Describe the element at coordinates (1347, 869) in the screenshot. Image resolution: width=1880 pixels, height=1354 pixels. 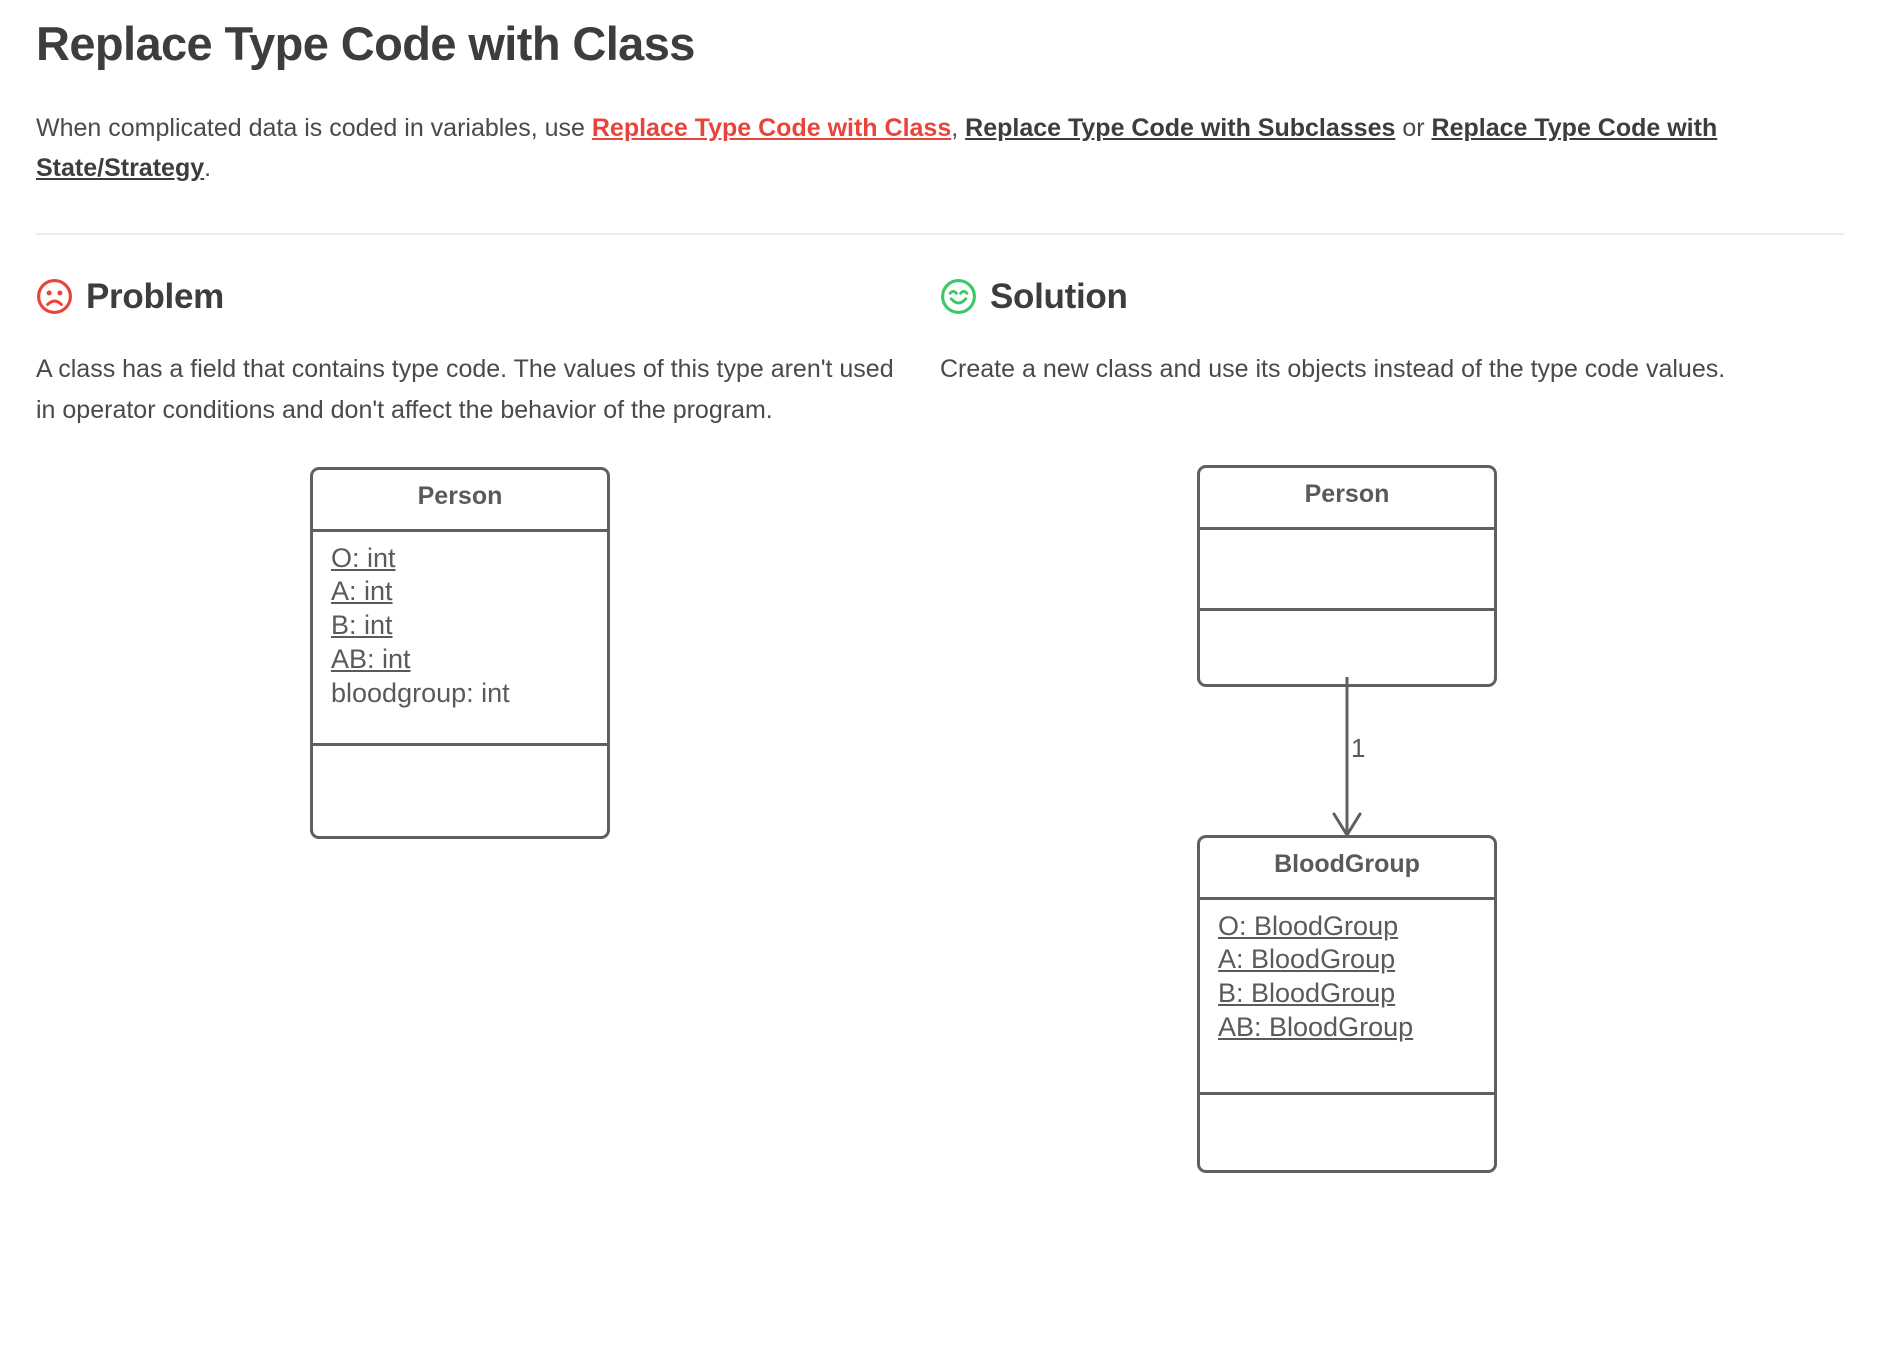
I see `uml-class-name: BloodGroup` at that location.